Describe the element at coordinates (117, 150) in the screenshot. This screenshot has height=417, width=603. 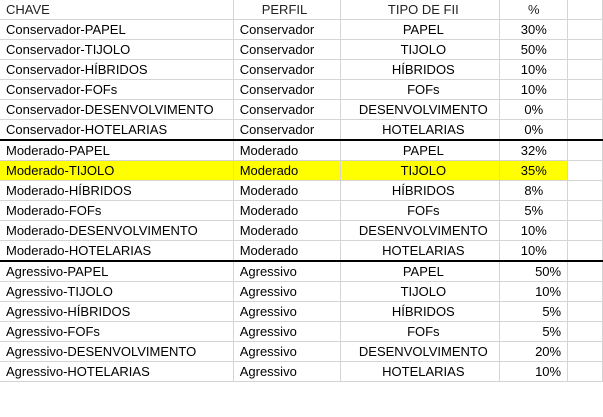
I see `cell-chave: Moderado-PAPEL` at that location.